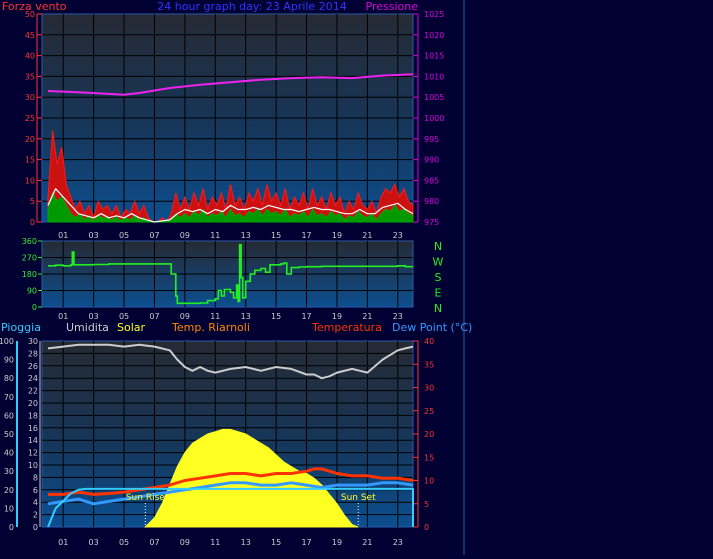 The width and height of the screenshot is (713, 559). What do you see at coordinates (434, 56) in the screenshot?
I see `pressure-tick-label: 1015` at bounding box center [434, 56].